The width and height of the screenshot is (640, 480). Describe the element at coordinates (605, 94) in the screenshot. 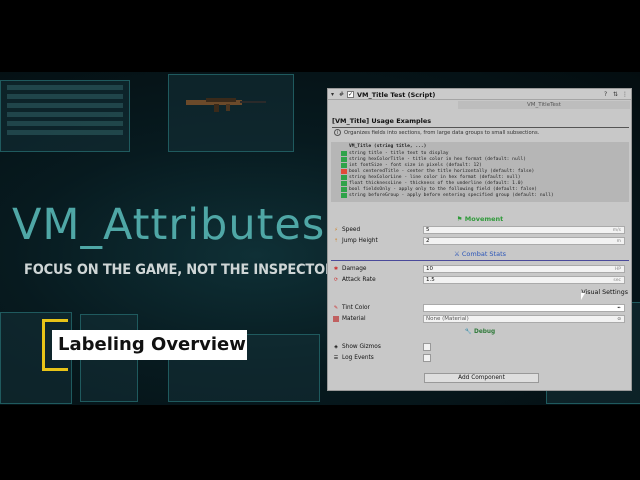

I see `help-icon: ?` at that location.